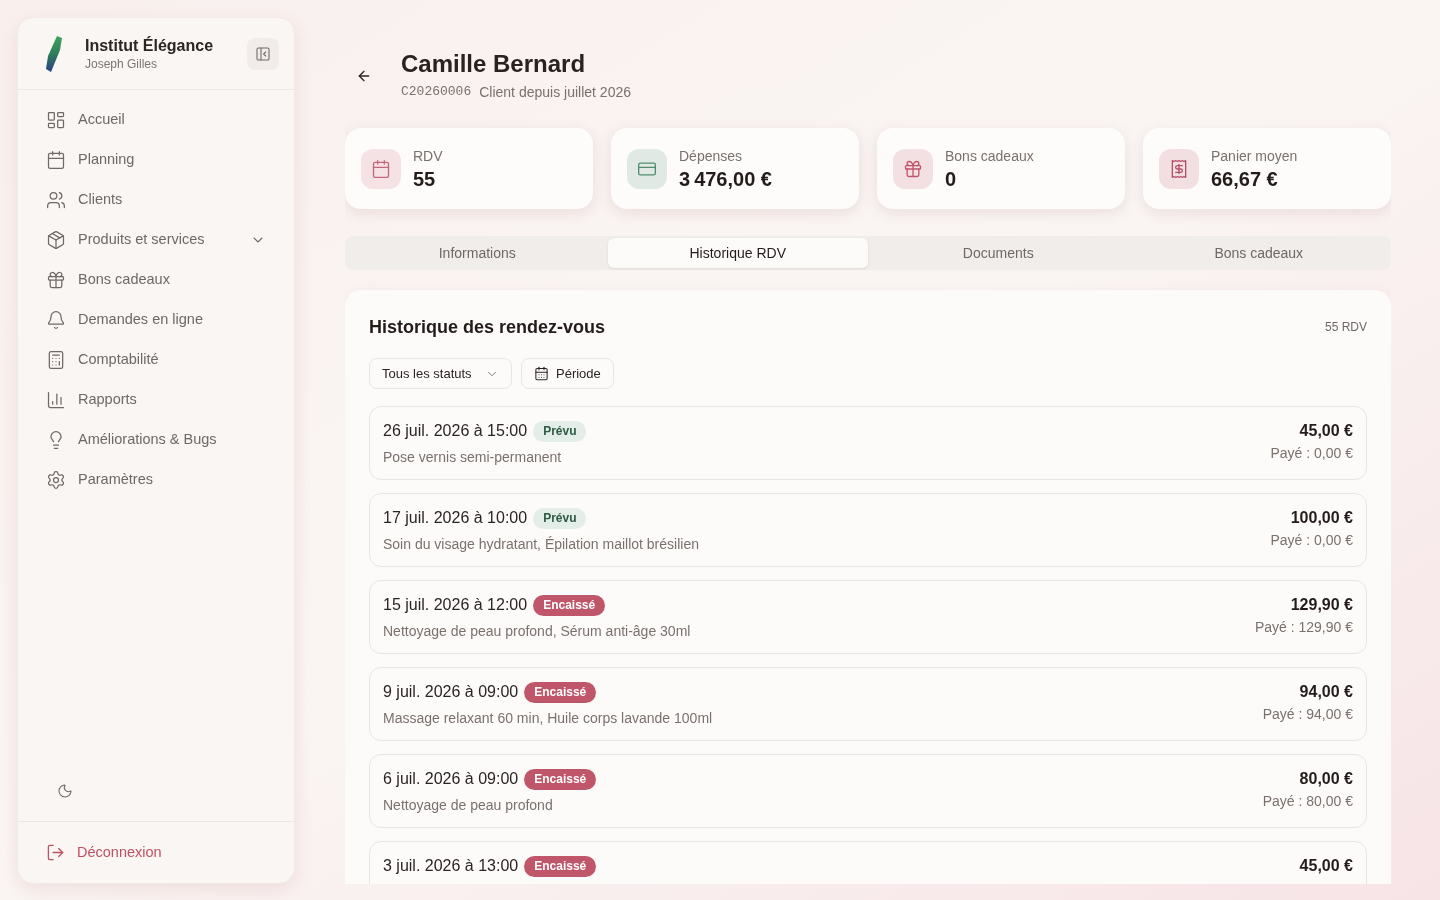  What do you see at coordinates (156, 320) in the screenshot?
I see `nav-item: Demandes en ligne` at bounding box center [156, 320].